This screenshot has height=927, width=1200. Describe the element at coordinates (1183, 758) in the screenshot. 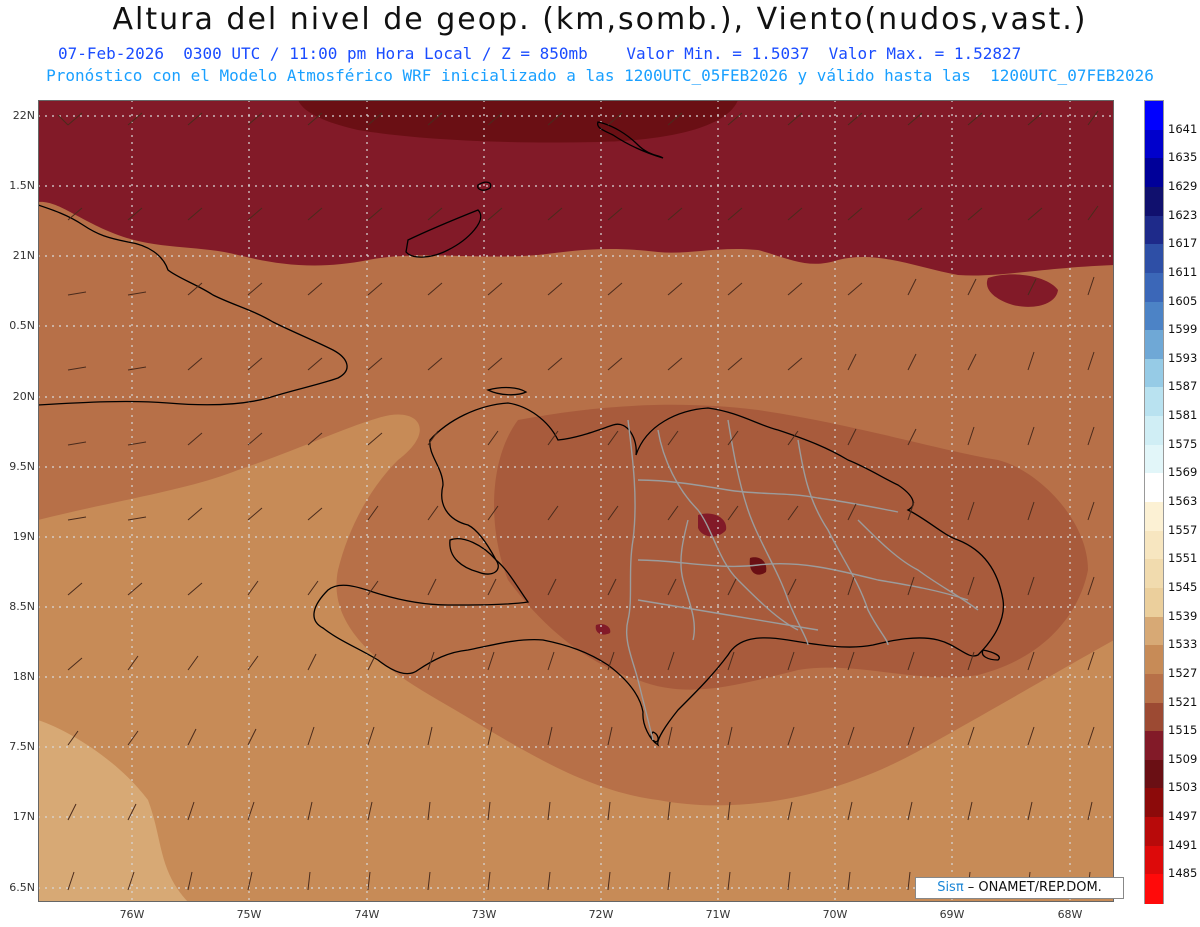

I see `colorbar-label: 1509` at that location.